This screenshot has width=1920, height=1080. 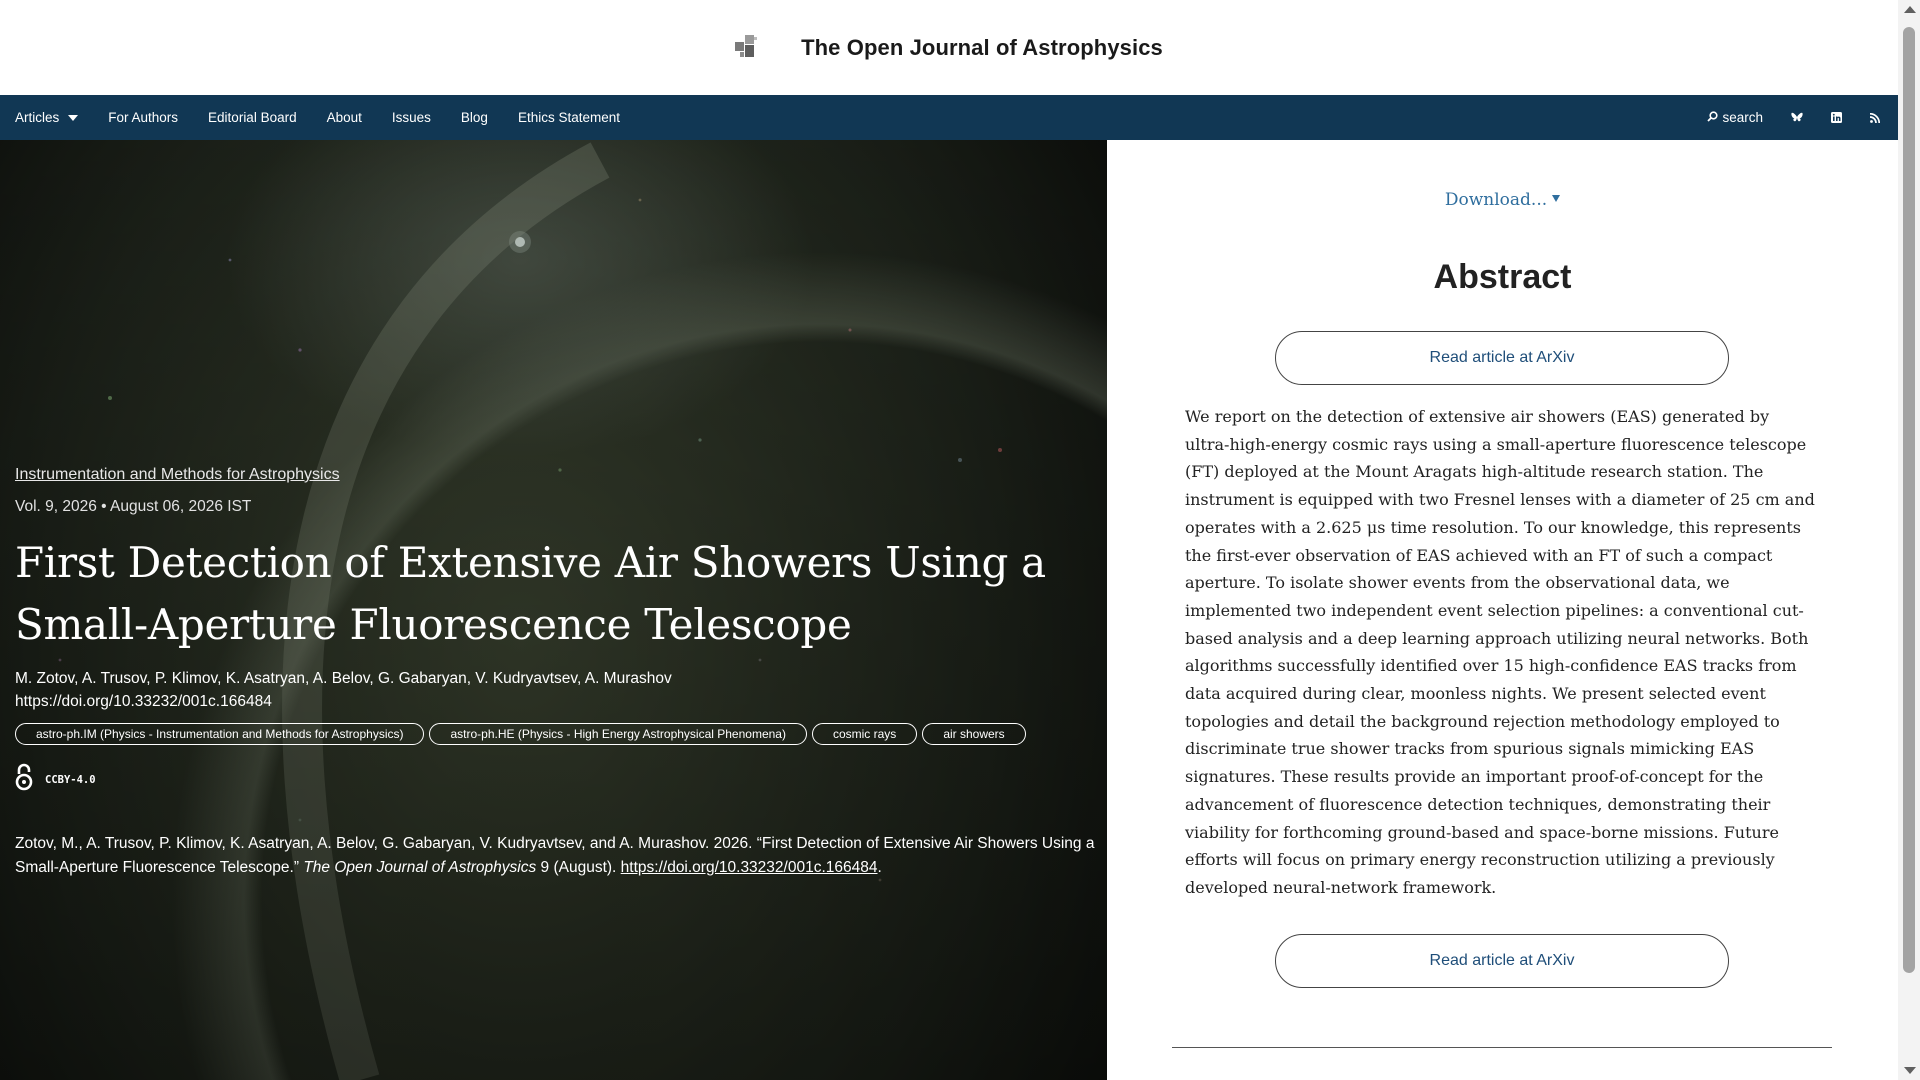 I want to click on license-label: CCBY-4.0, so click(x=70, y=779).